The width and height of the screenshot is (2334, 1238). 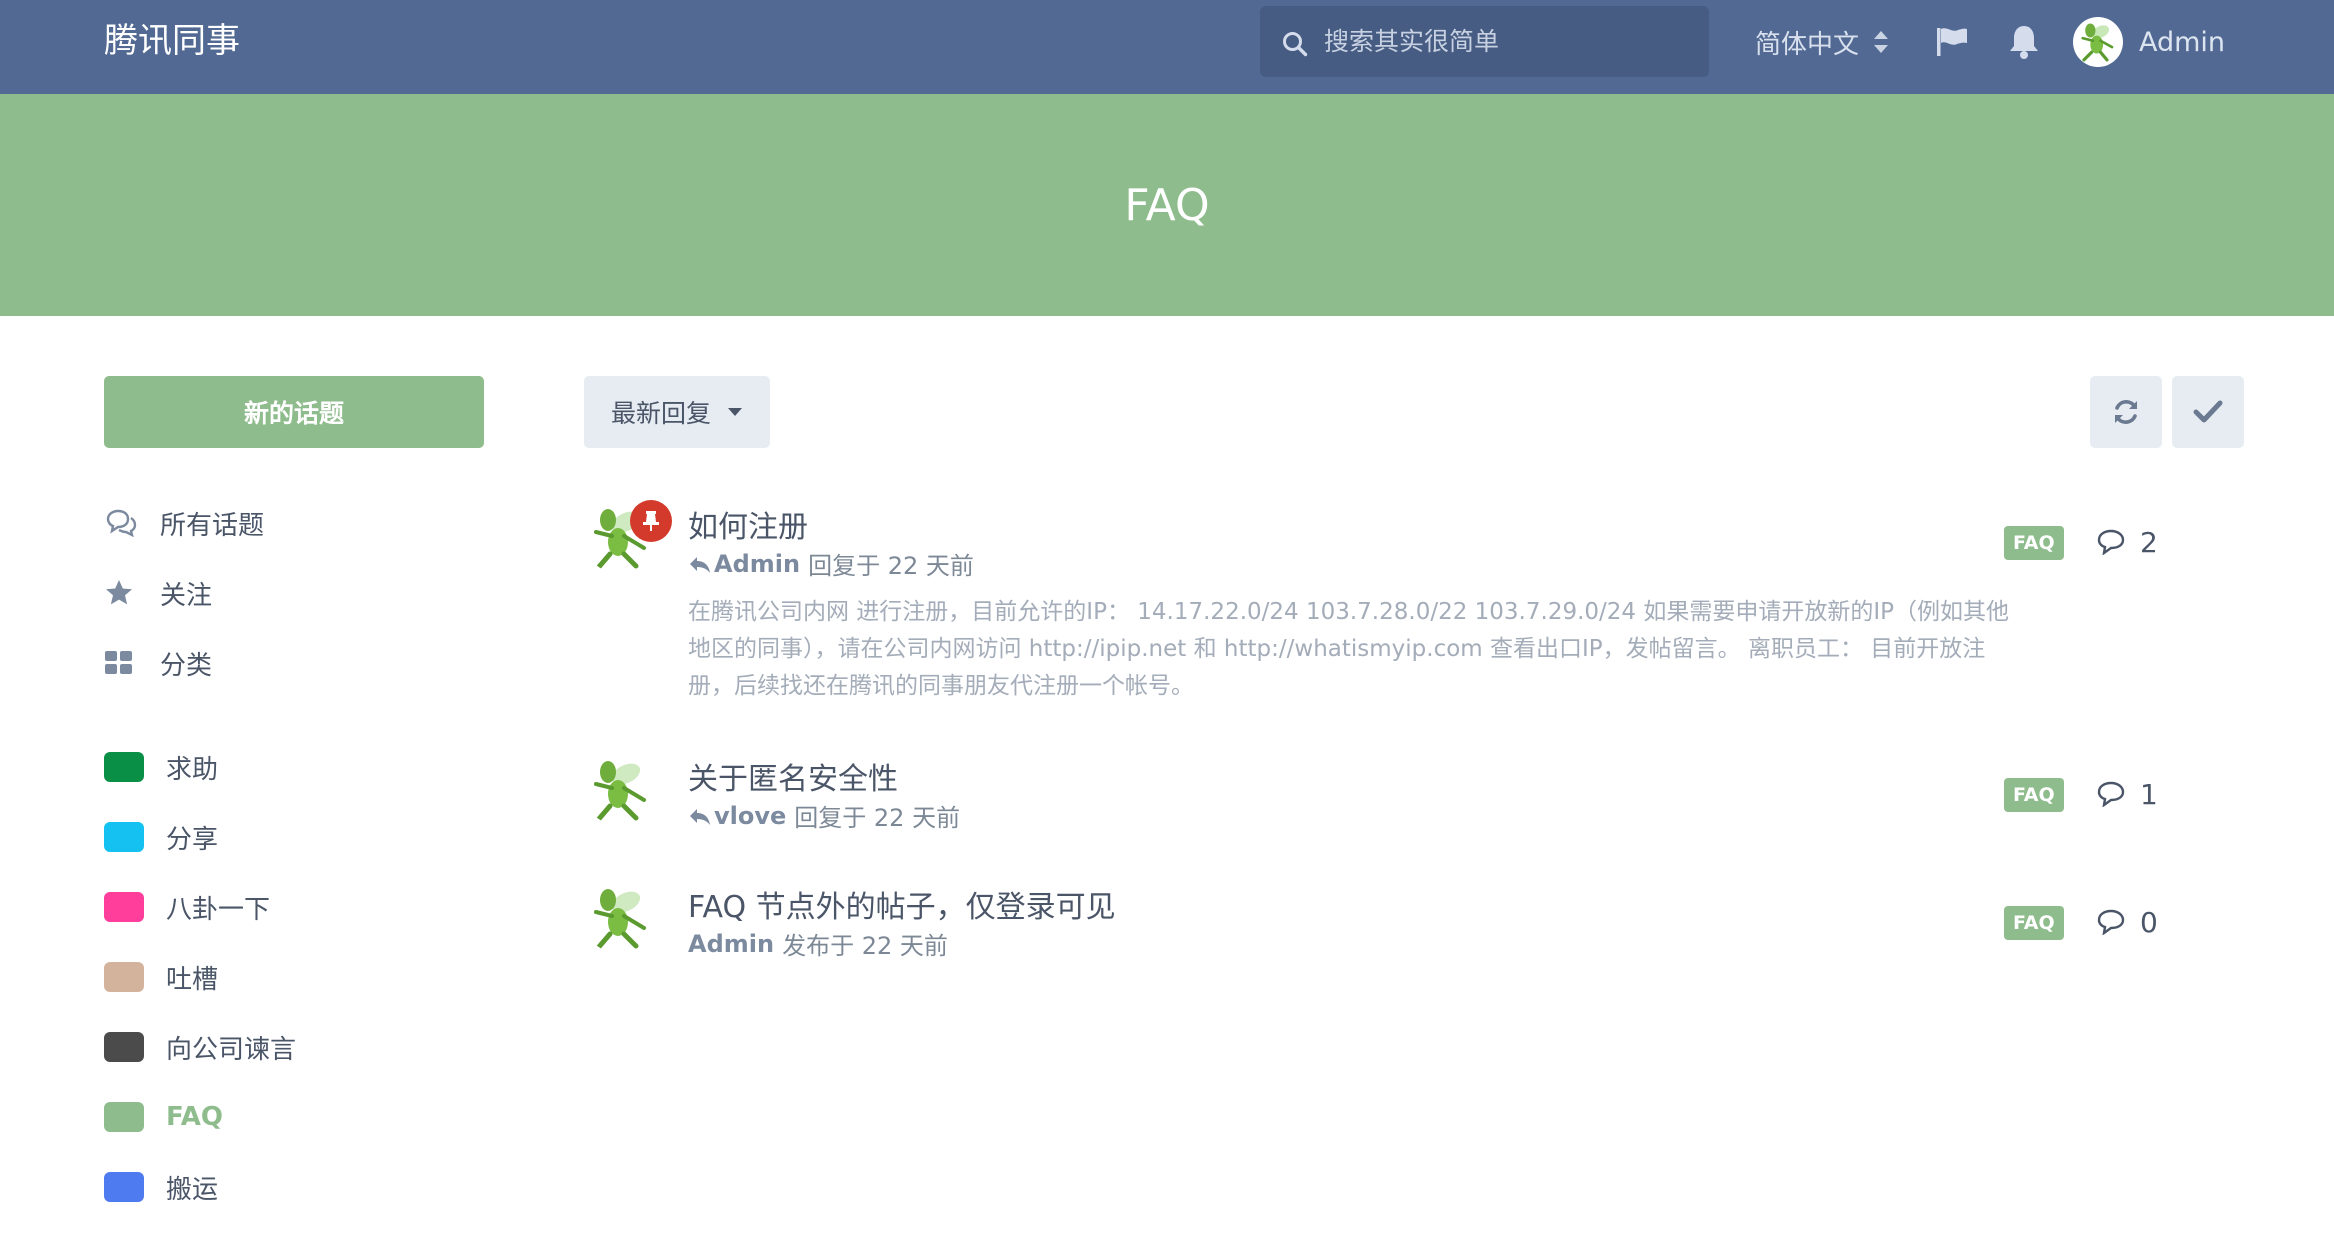 What do you see at coordinates (186, 595) in the screenshot?
I see `sidebar-item-label: 关注` at bounding box center [186, 595].